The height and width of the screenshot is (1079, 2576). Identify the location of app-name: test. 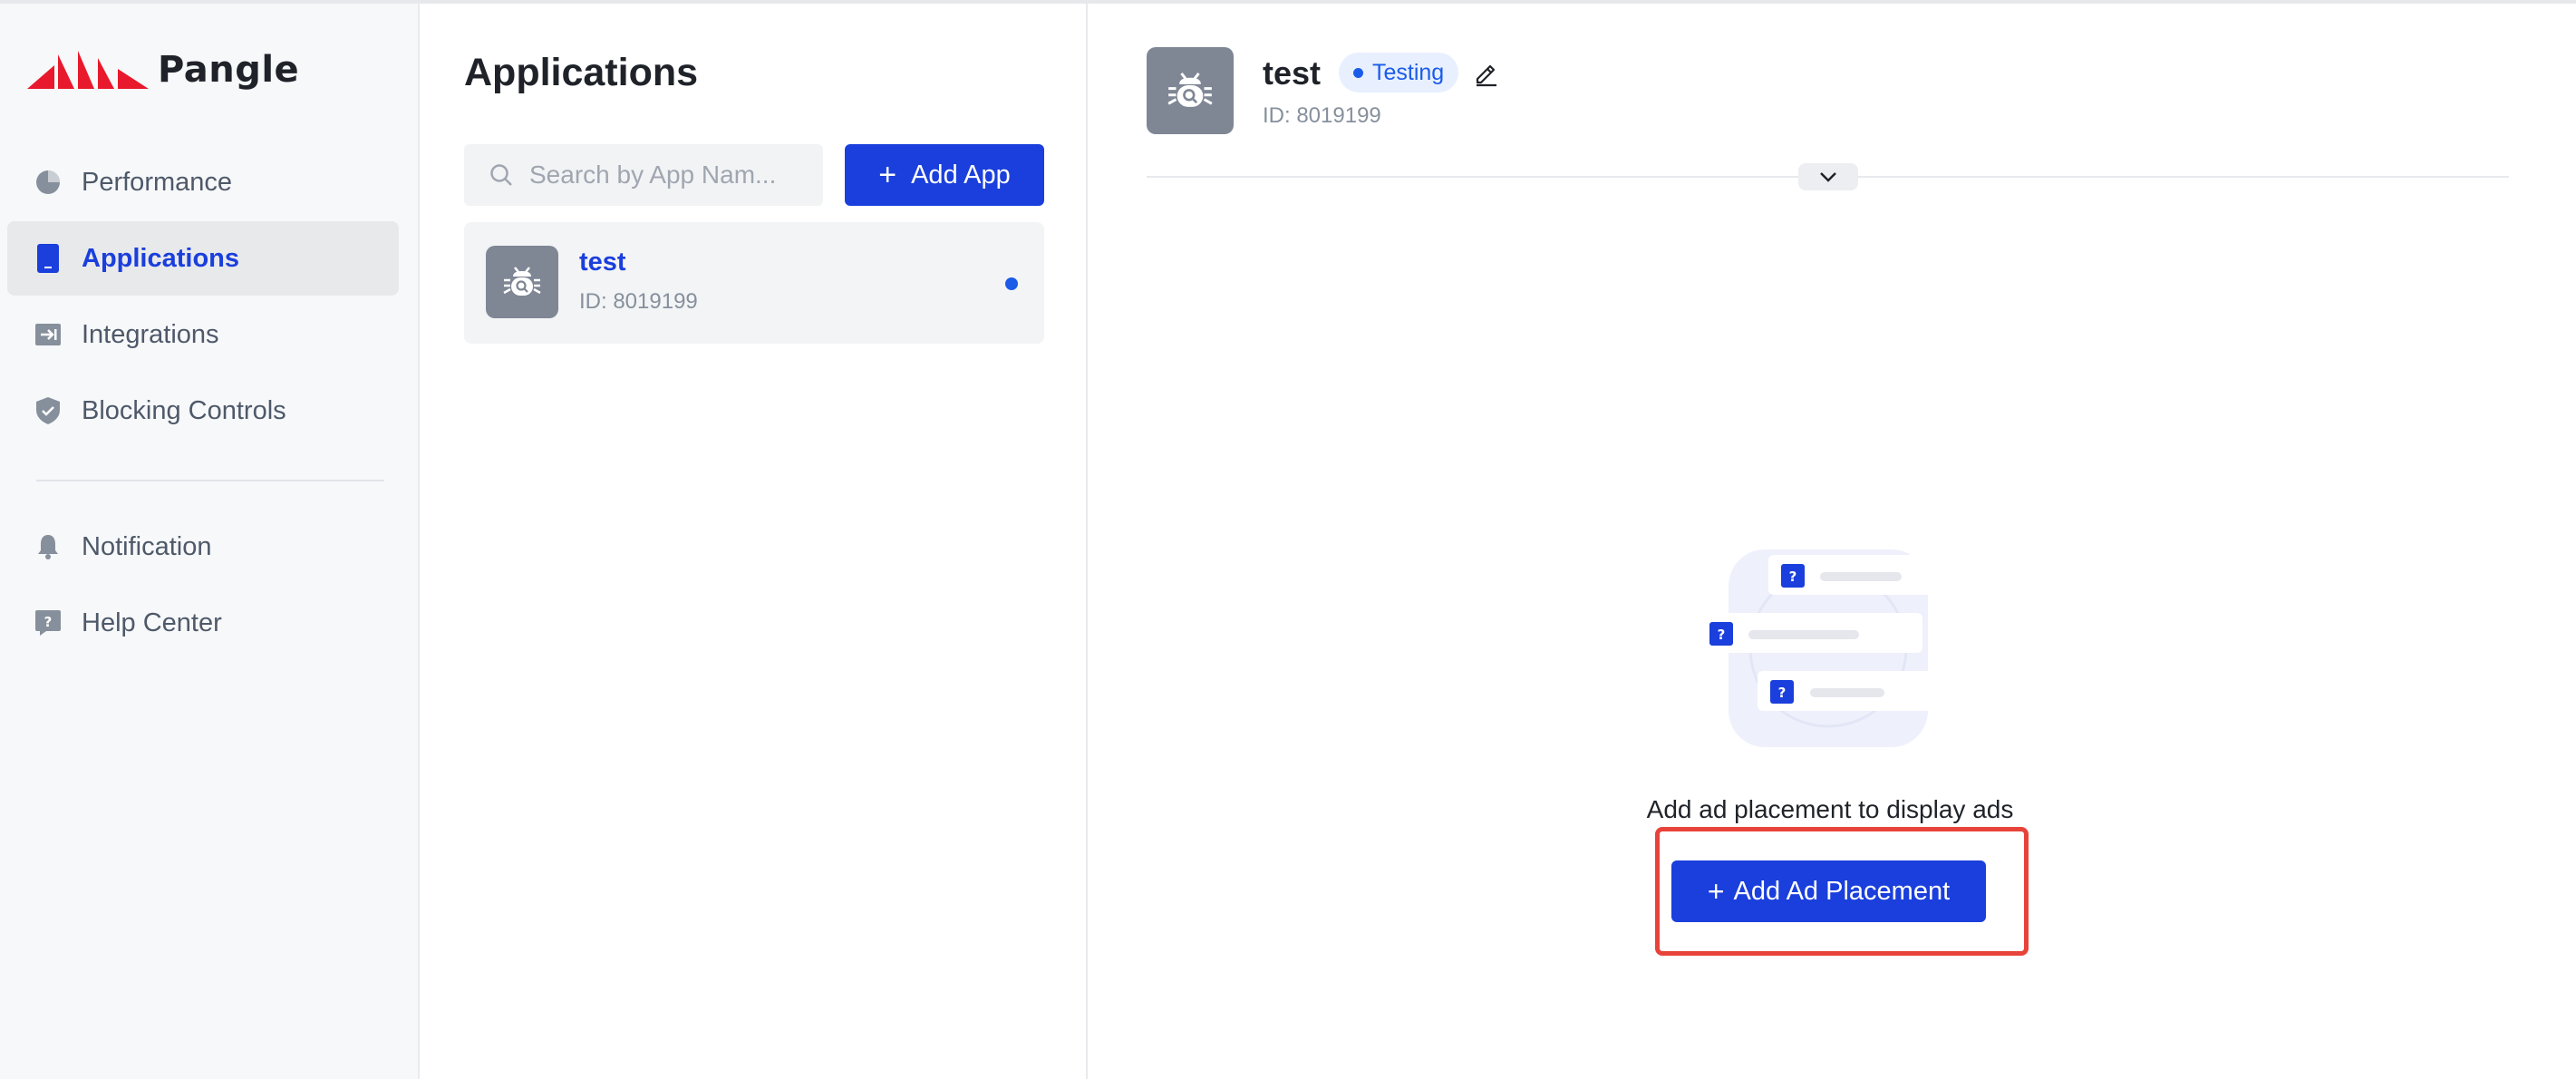
(602, 262).